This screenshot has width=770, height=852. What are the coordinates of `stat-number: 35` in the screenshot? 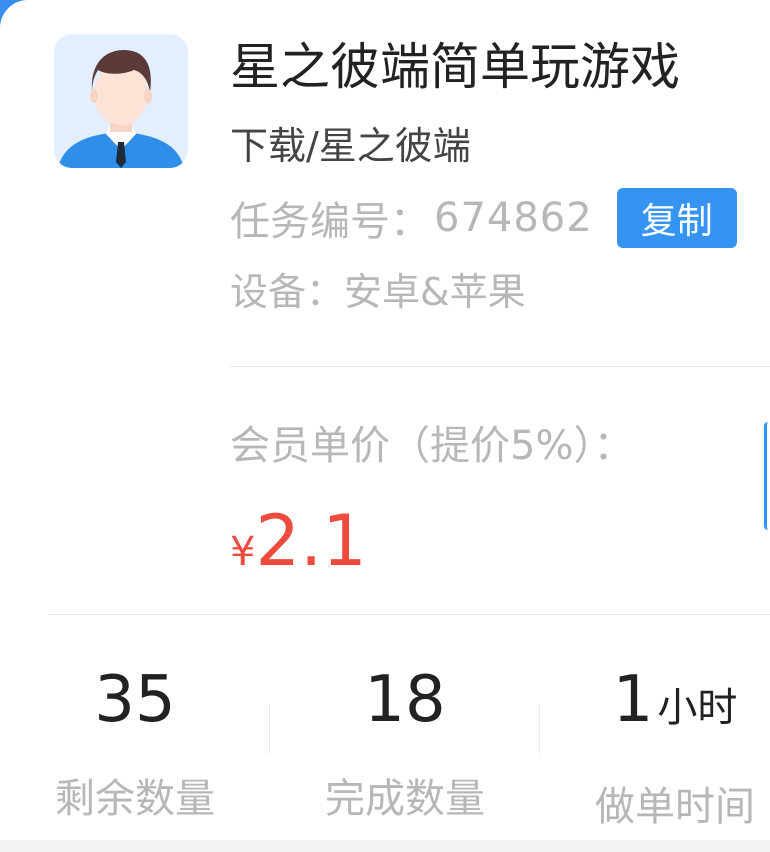 It's located at (135, 700).